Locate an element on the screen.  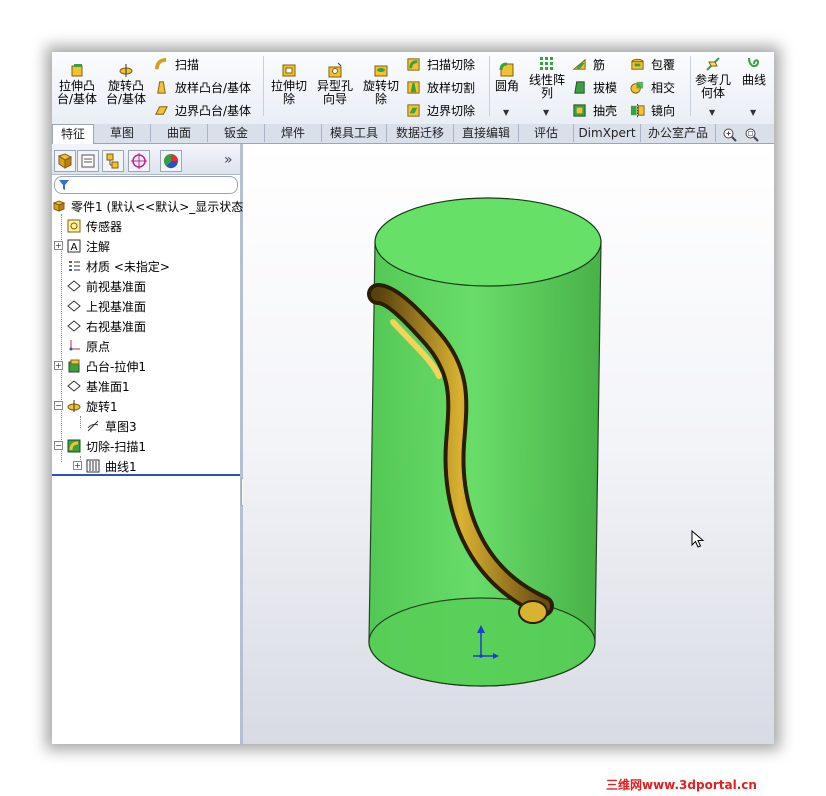
tree-item-top-plane: 上视基准面 is located at coordinates (106, 306).